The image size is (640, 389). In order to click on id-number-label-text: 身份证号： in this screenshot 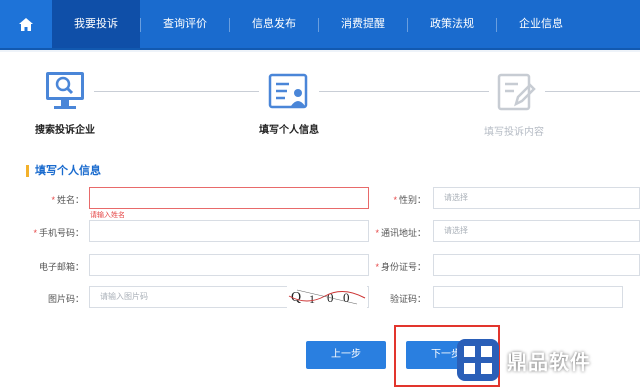, I will do `click(403, 267)`.